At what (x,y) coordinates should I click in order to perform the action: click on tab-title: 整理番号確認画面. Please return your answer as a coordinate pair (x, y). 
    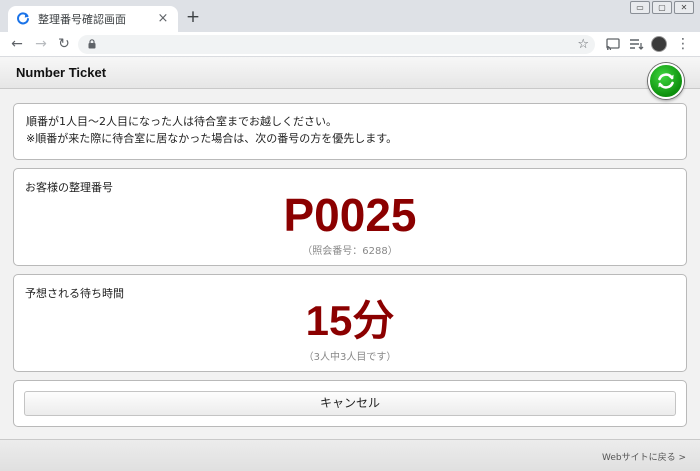
    Looking at the image, I should click on (82, 19).